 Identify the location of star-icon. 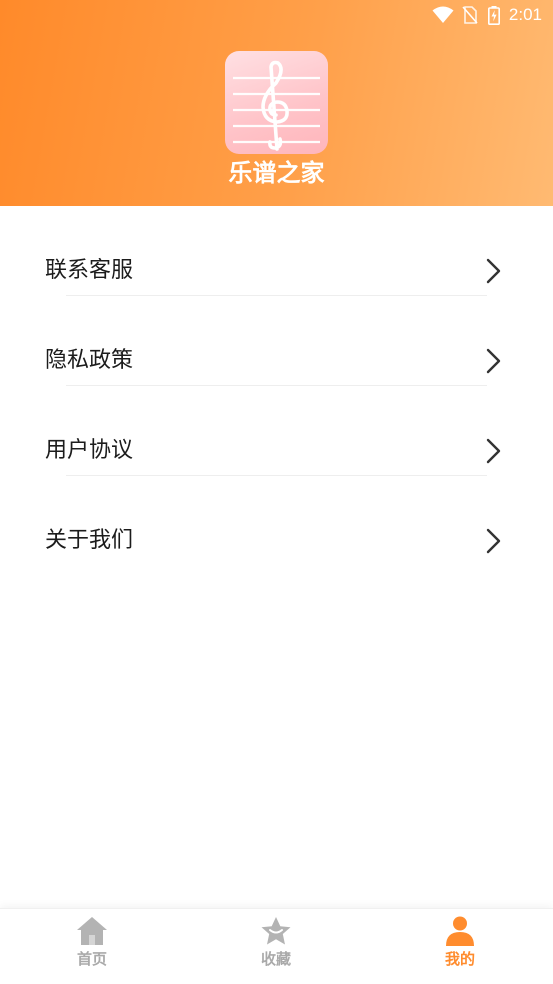
(276, 931).